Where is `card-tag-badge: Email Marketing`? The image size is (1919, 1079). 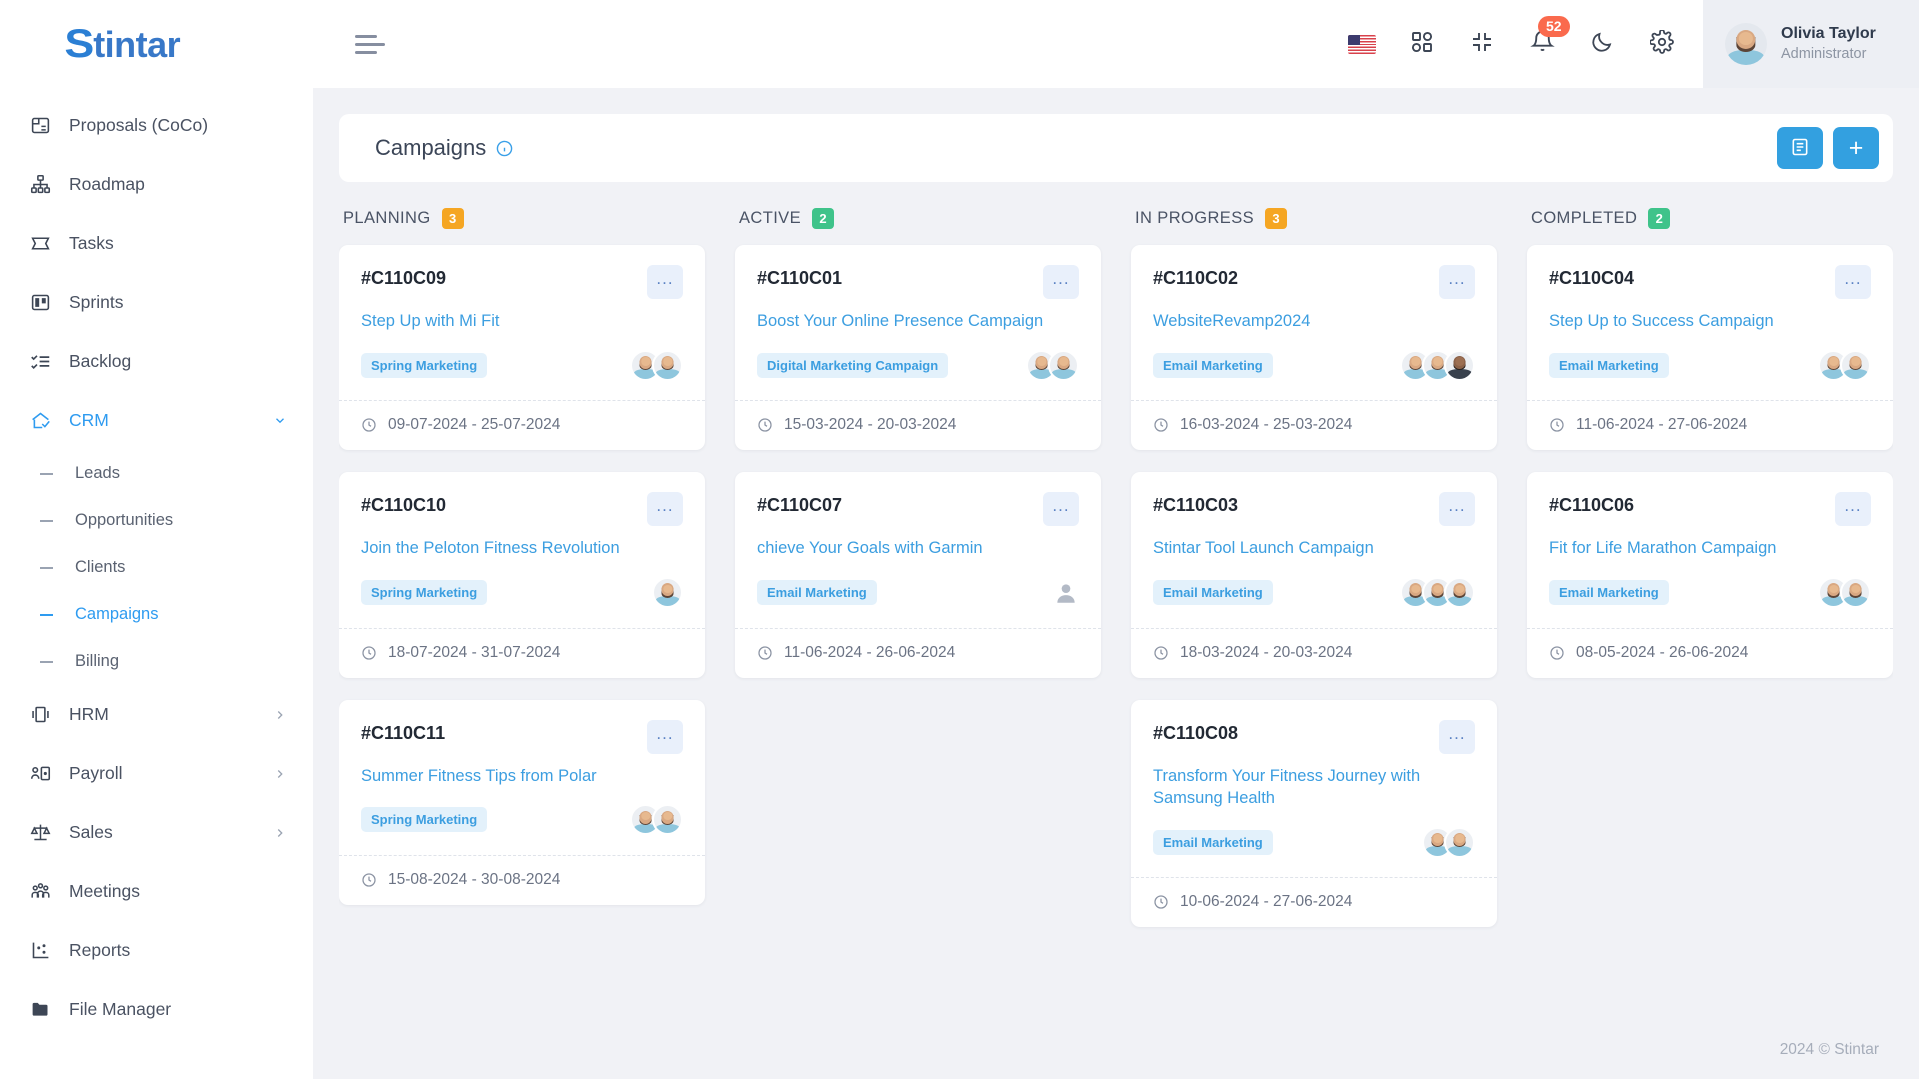 card-tag-badge: Email Marketing is located at coordinates (1213, 842).